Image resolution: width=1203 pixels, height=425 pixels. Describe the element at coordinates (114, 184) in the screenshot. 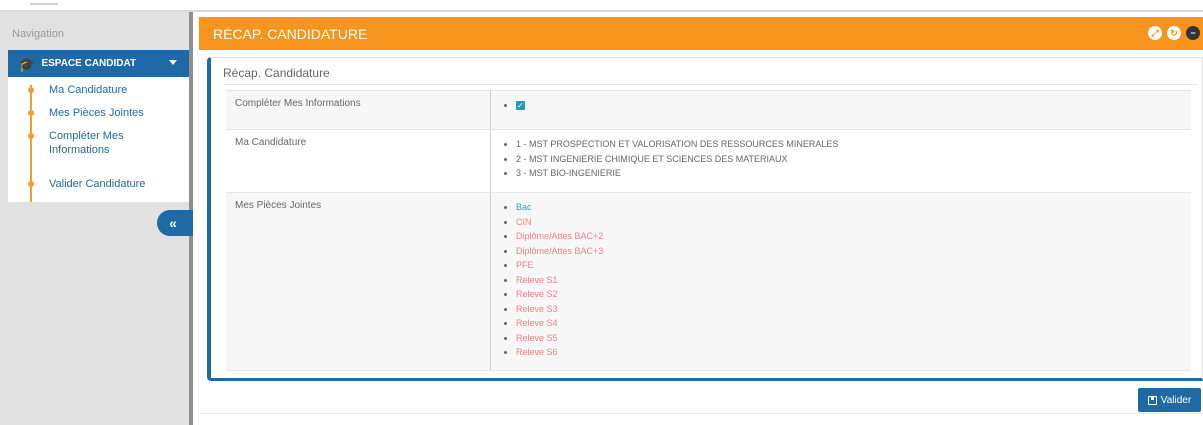

I see `sidebar-item-valider-candidature: Valider Candidature` at that location.